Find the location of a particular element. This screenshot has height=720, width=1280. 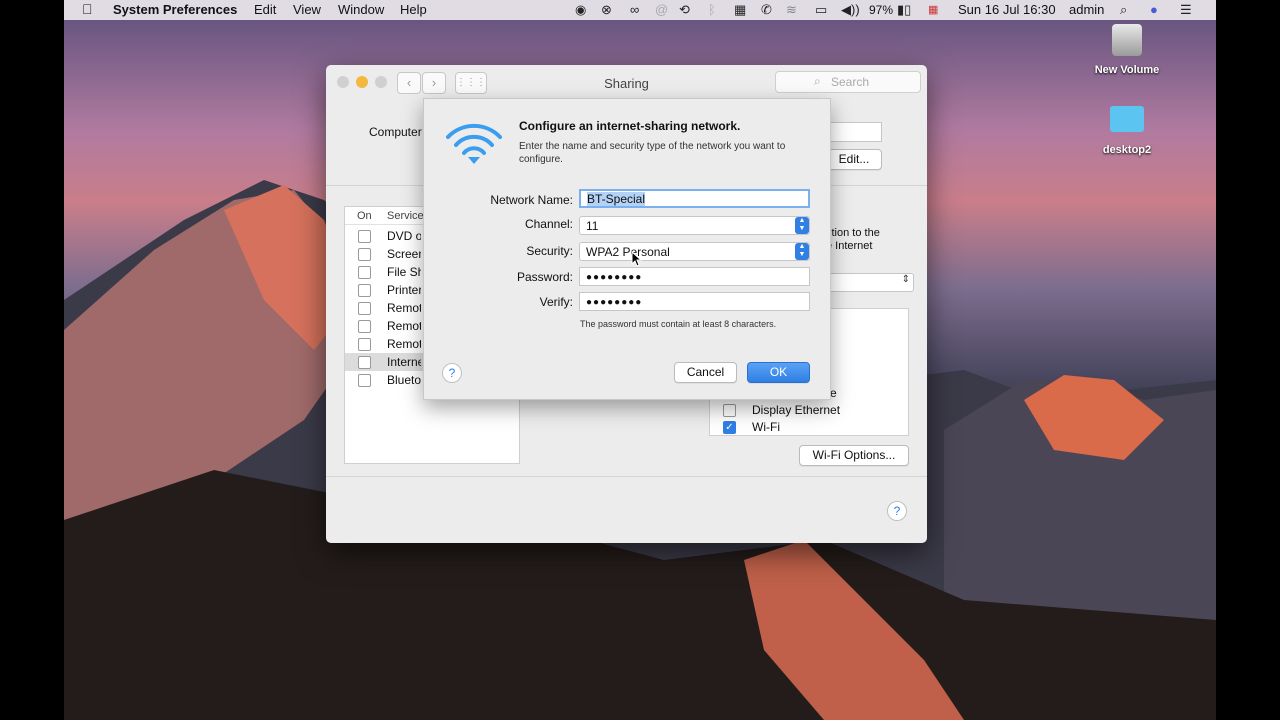

menu-window: Window is located at coordinates (361, 9).